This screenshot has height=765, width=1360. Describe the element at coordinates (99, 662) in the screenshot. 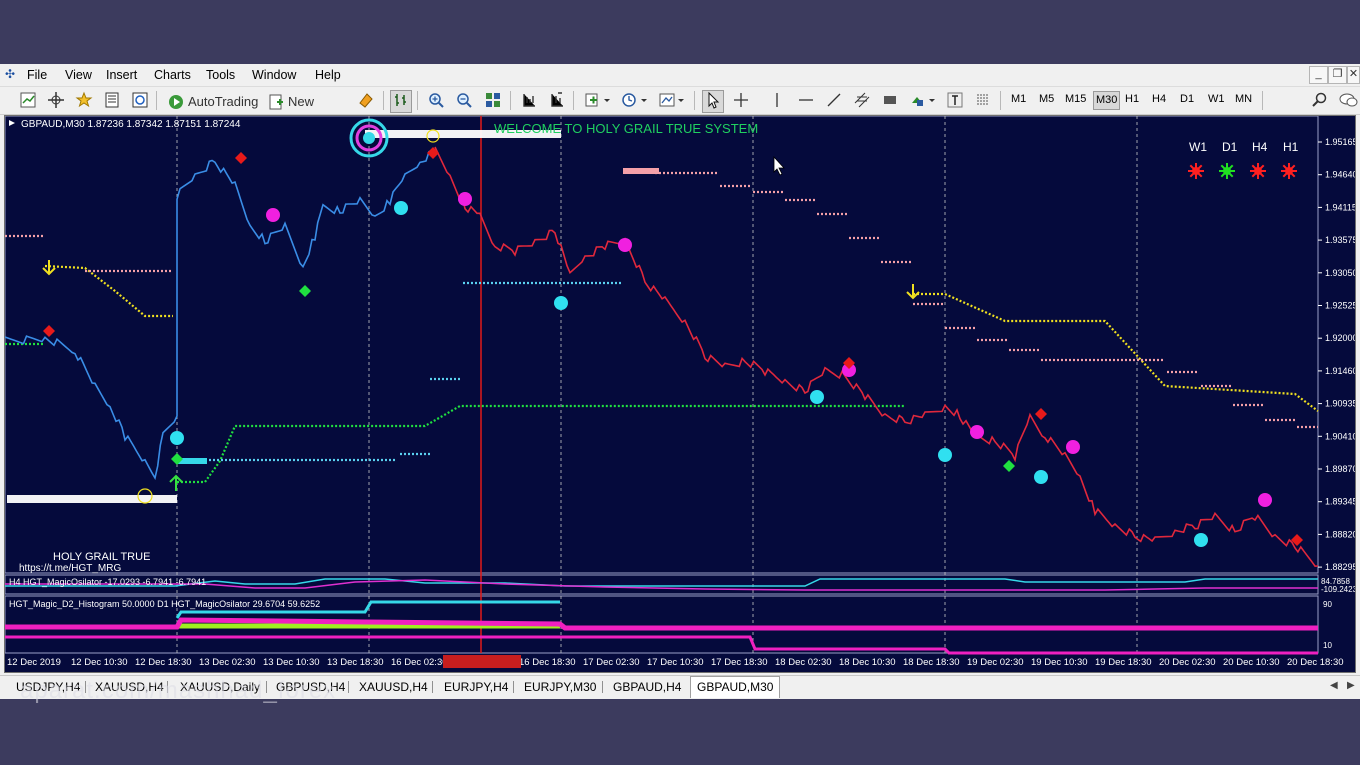

I see `time-tick-label: 12 Dec 10:30` at that location.